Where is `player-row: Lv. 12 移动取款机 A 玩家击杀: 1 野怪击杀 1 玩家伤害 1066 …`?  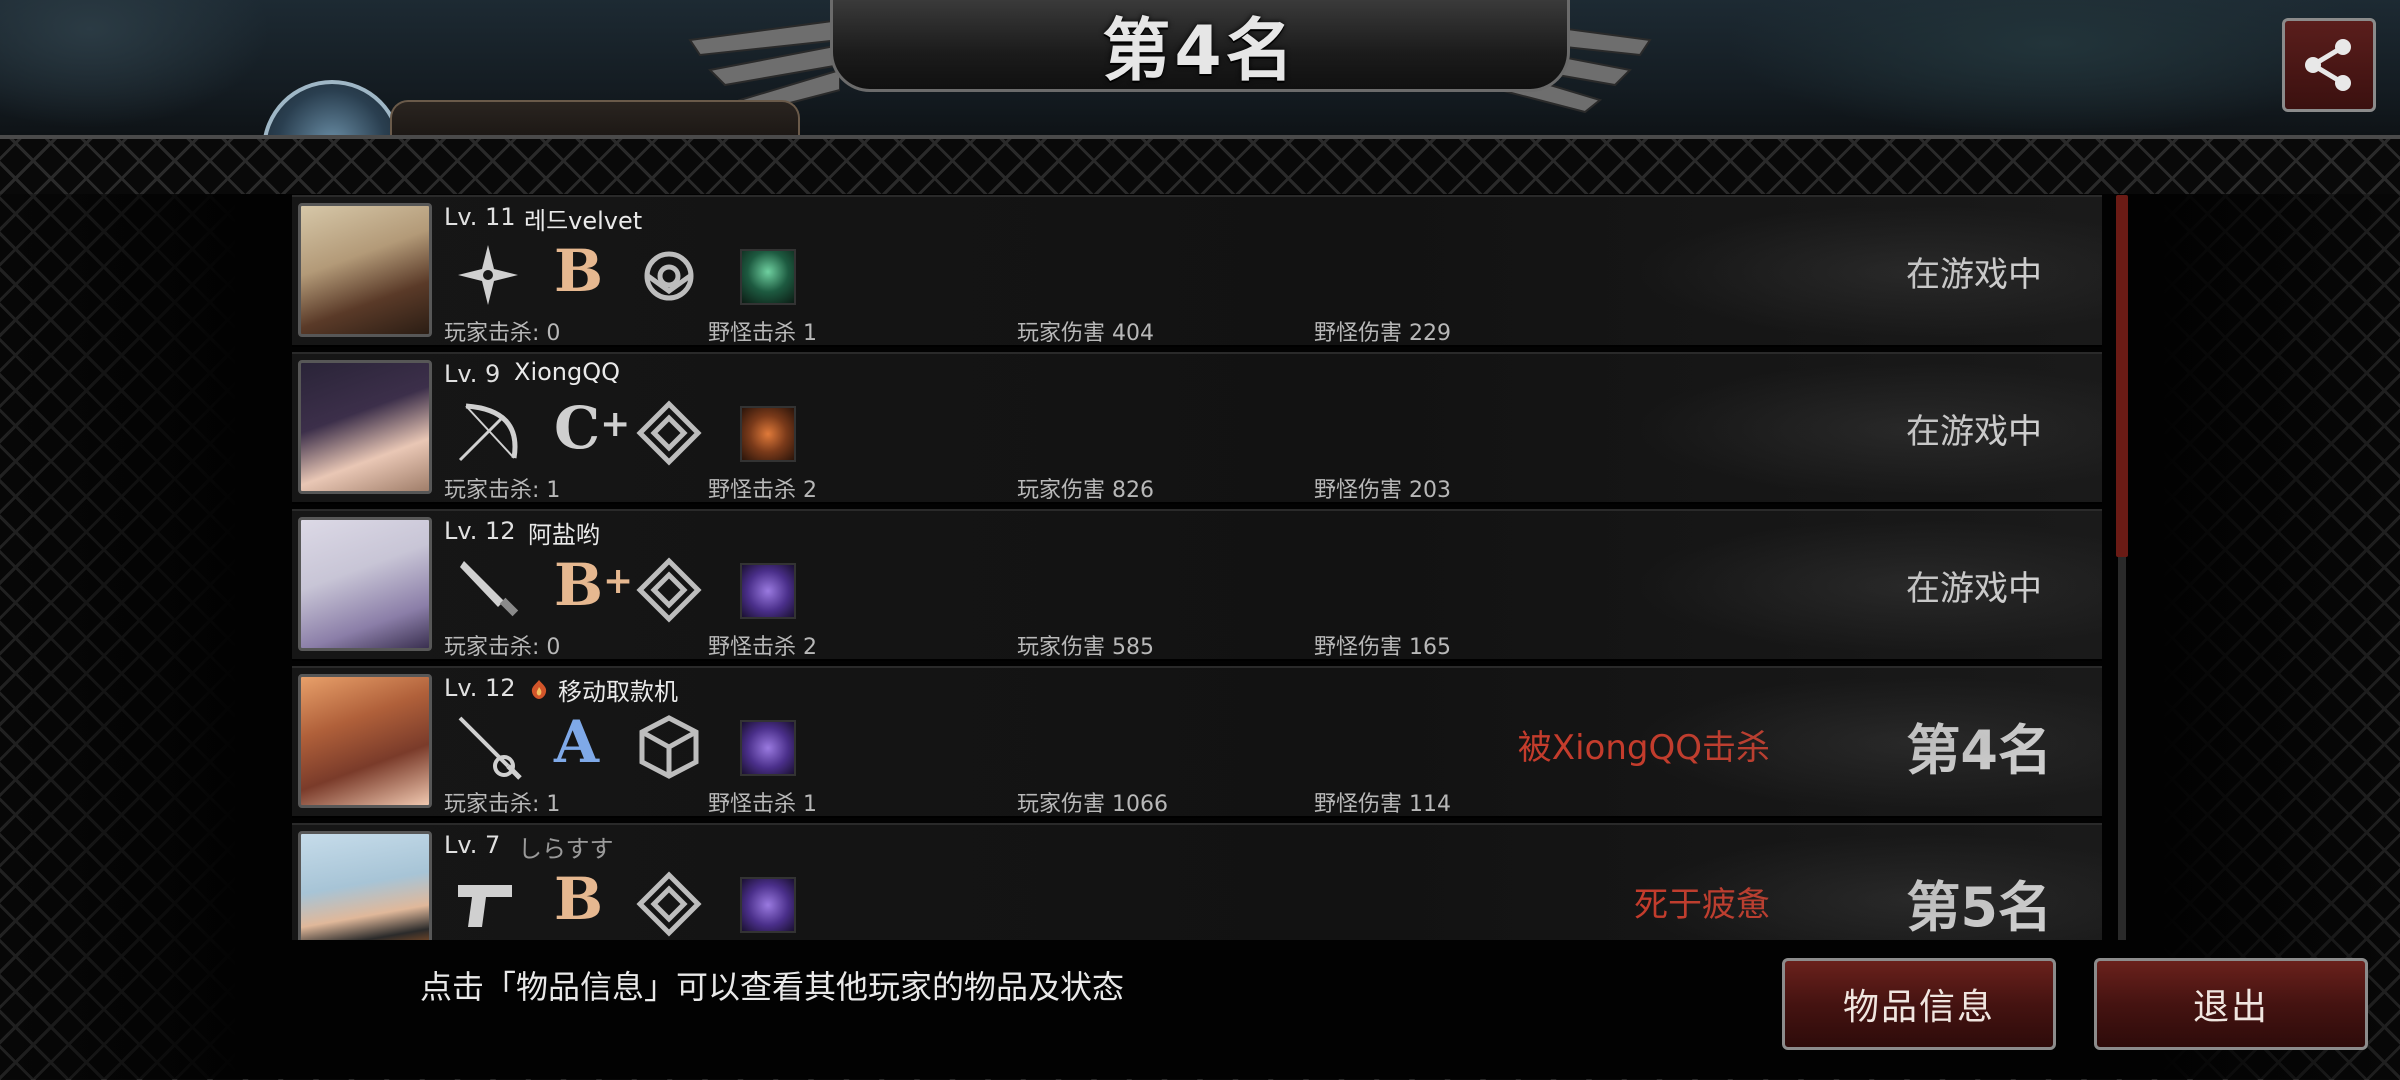 player-row: Lv. 12 移动取款机 A 玩家击杀: 1 野怪击杀 1 玩家伤害 1066 … is located at coordinates (1197, 742).